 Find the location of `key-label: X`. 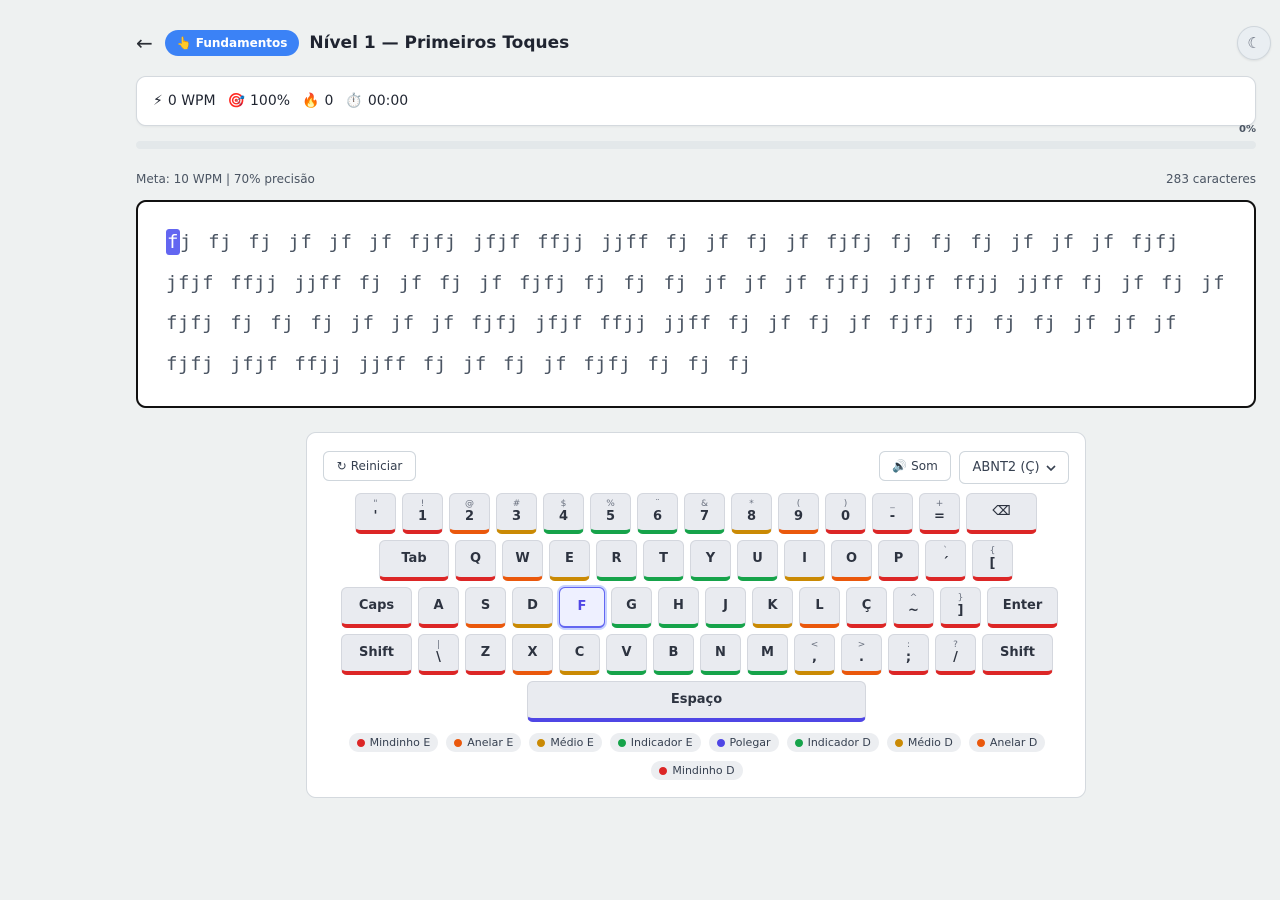

key-label: X is located at coordinates (532, 652).